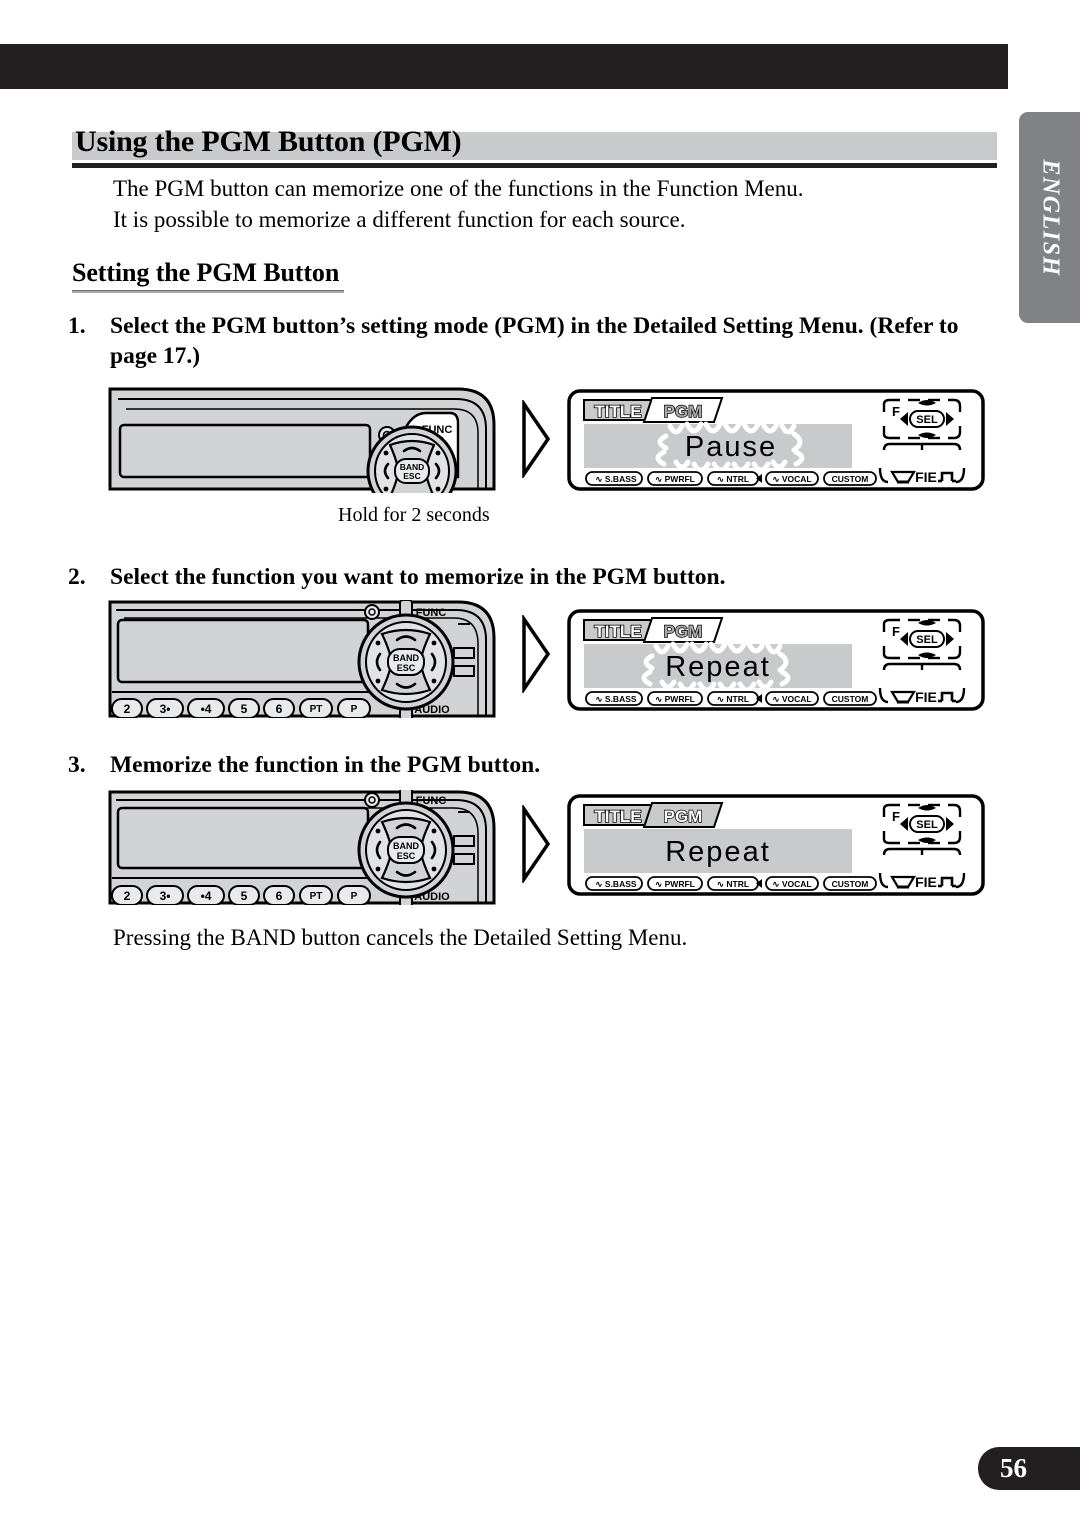 The height and width of the screenshot is (1533, 1080). I want to click on esc-label-2: ESC, so click(406, 668).